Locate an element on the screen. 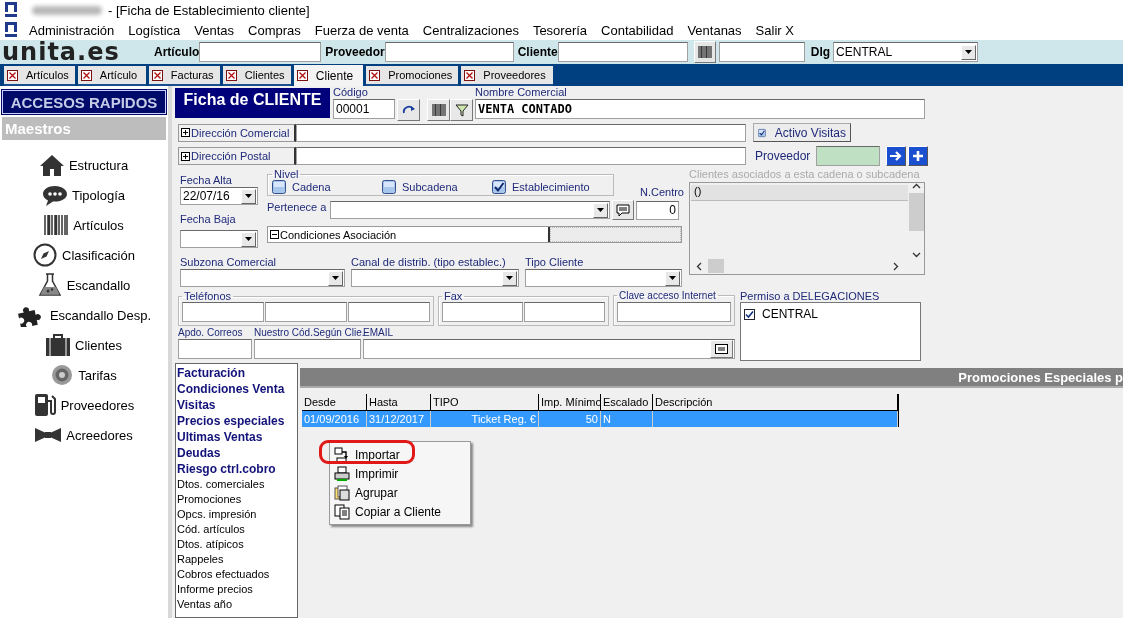  menu-item: Ventanas is located at coordinates (714, 30).